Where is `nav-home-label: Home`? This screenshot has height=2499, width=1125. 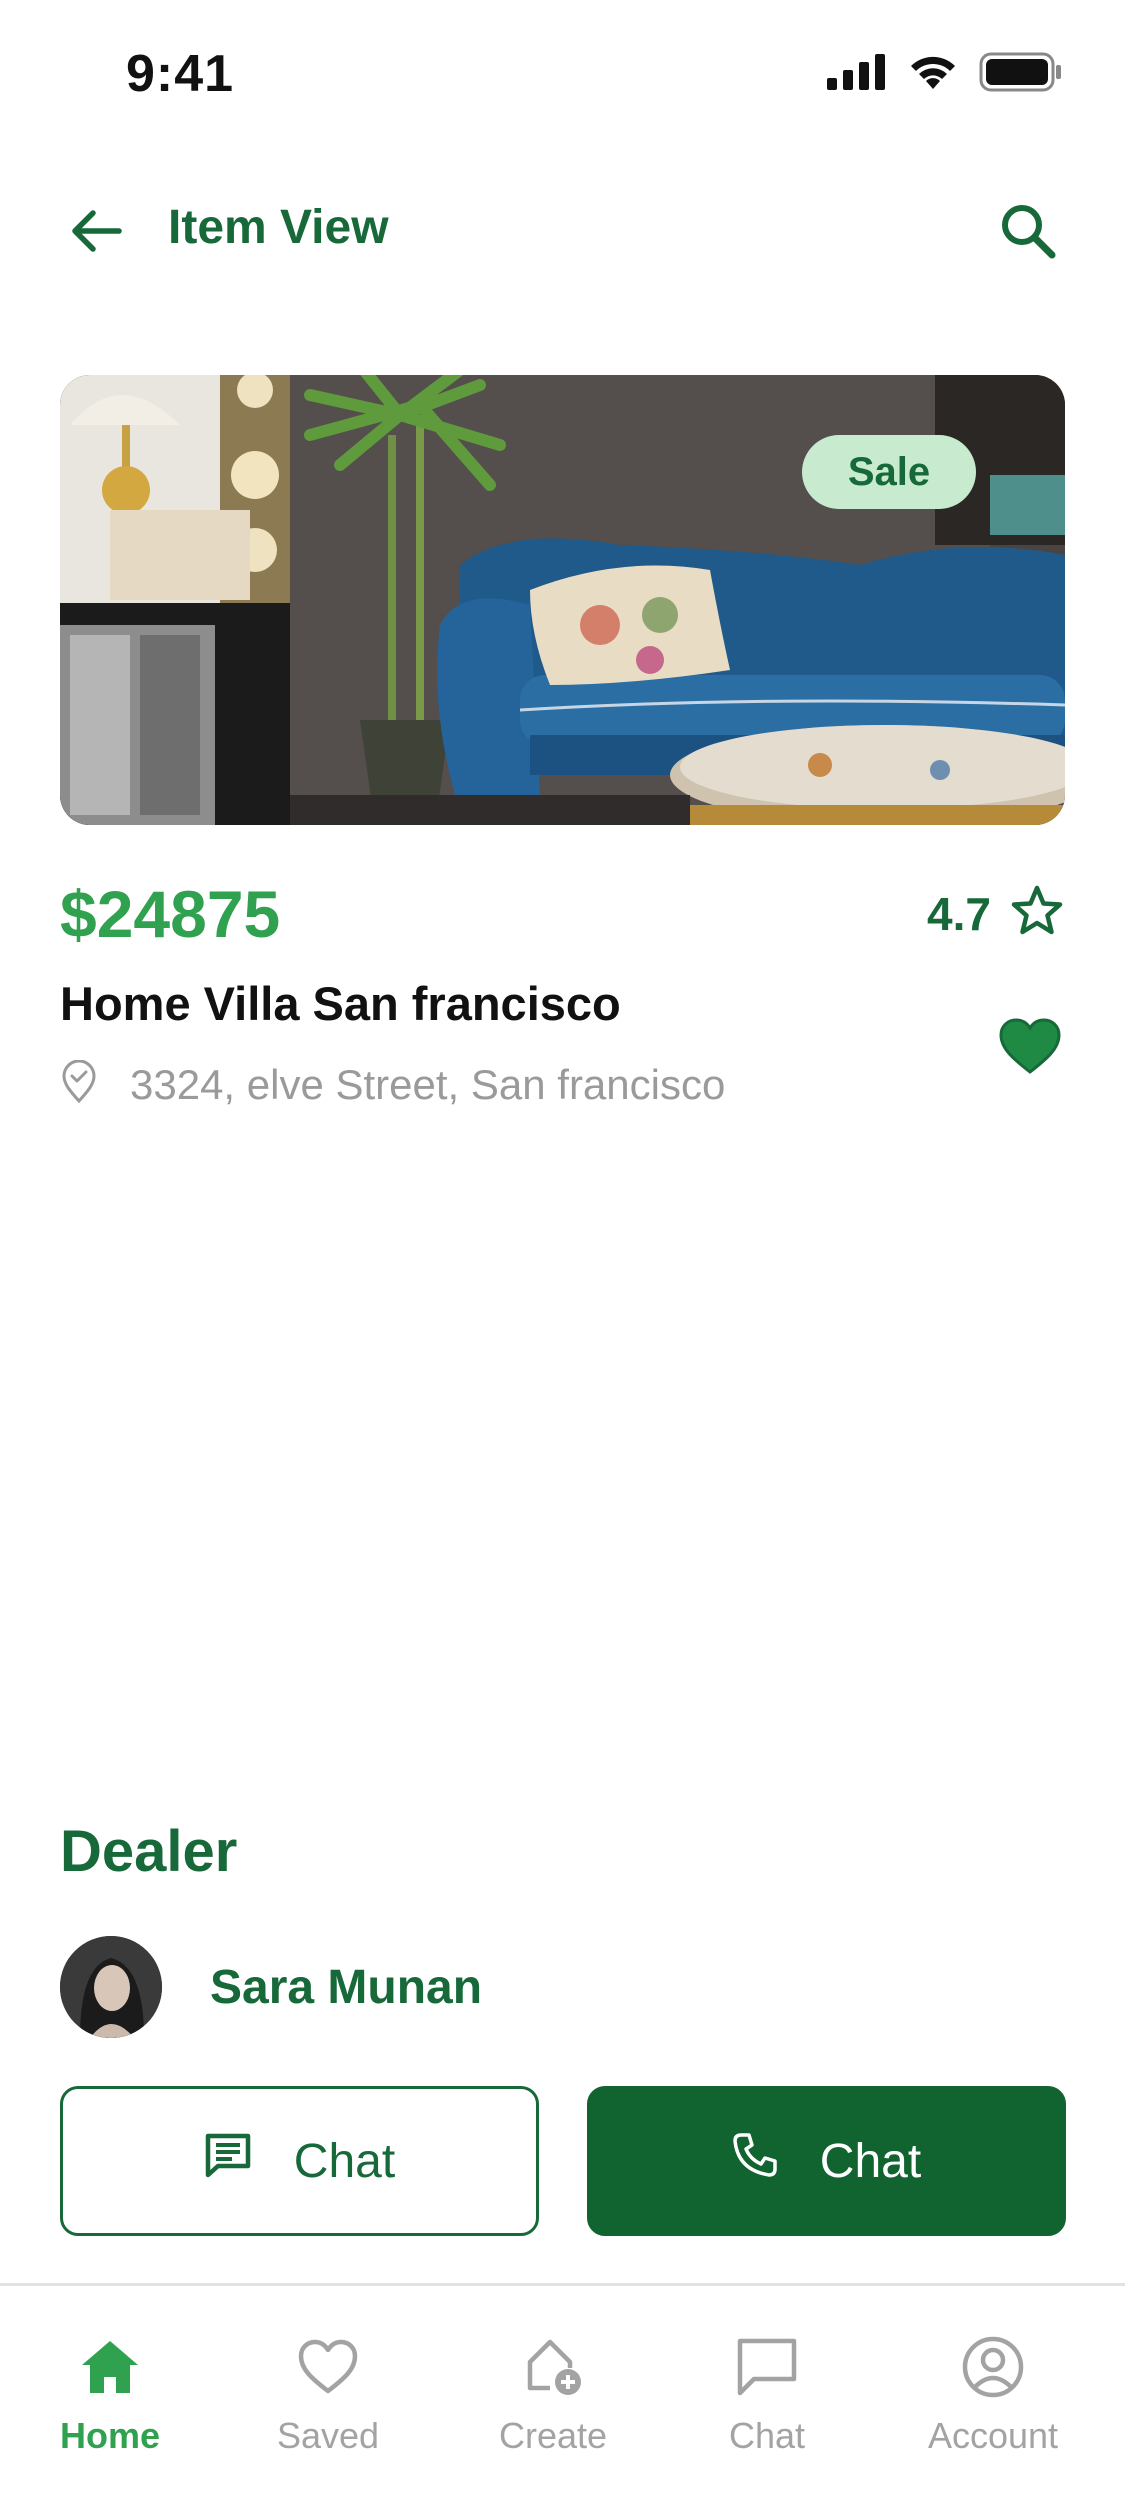 nav-home-label: Home is located at coordinates (110, 2435).